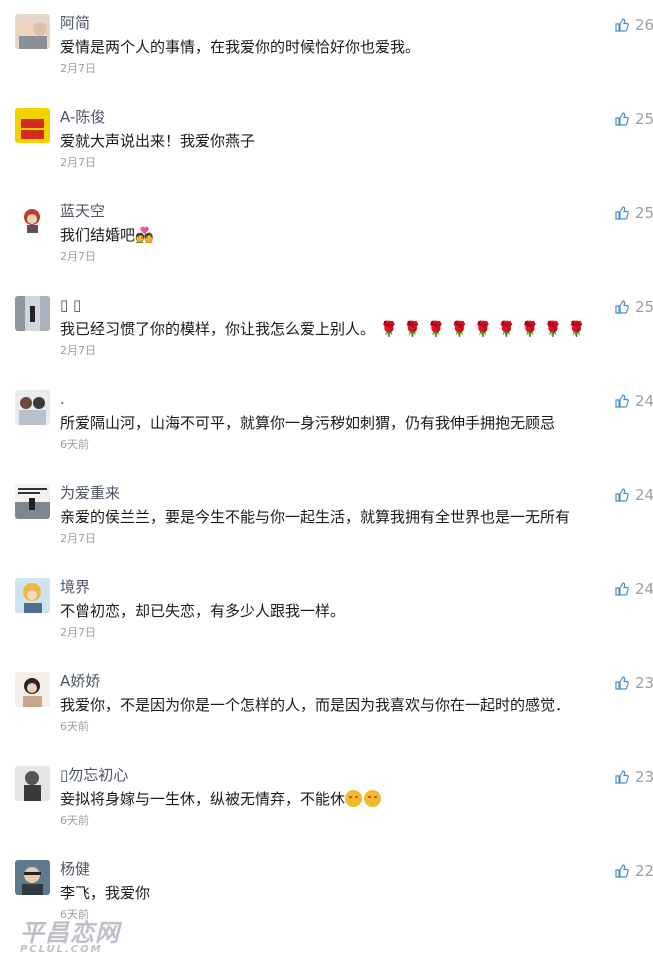  What do you see at coordinates (634, 871) in the screenshot?
I see `like-button: 22` at bounding box center [634, 871].